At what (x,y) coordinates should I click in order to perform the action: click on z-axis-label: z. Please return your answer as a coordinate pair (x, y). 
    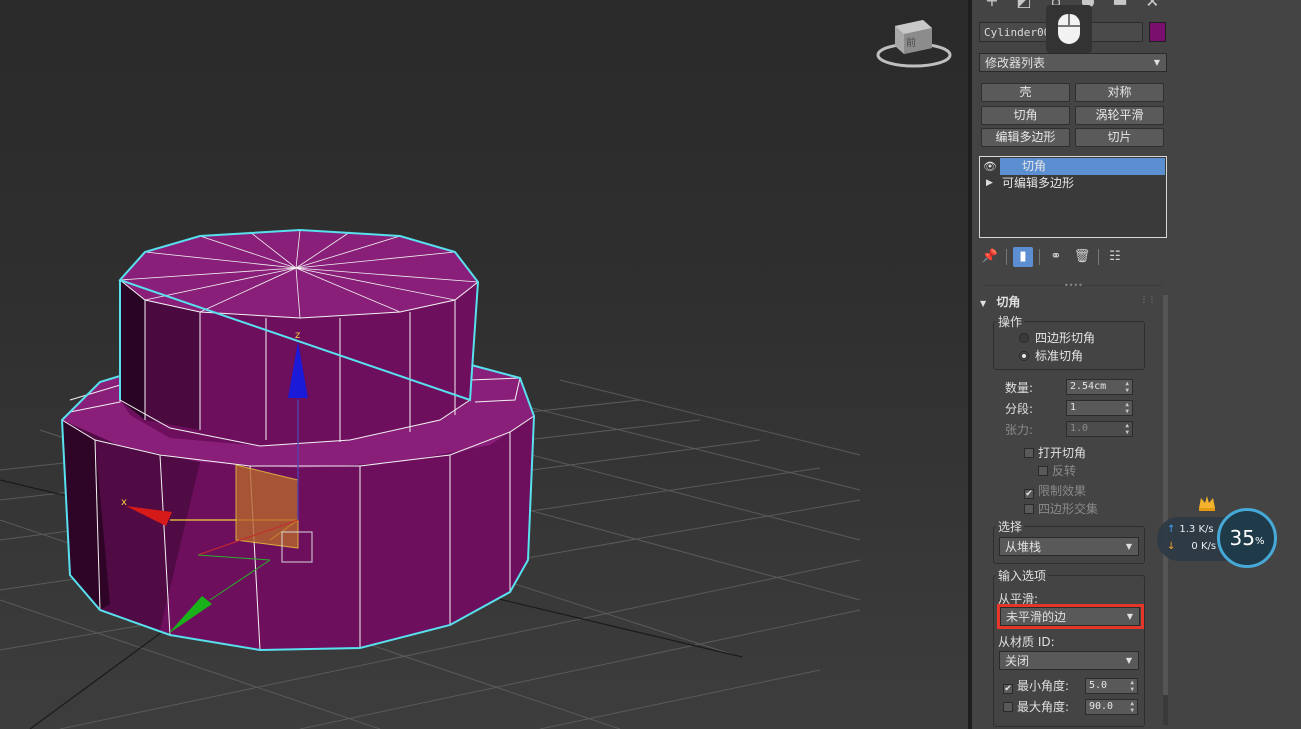
    Looking at the image, I should click on (297, 335).